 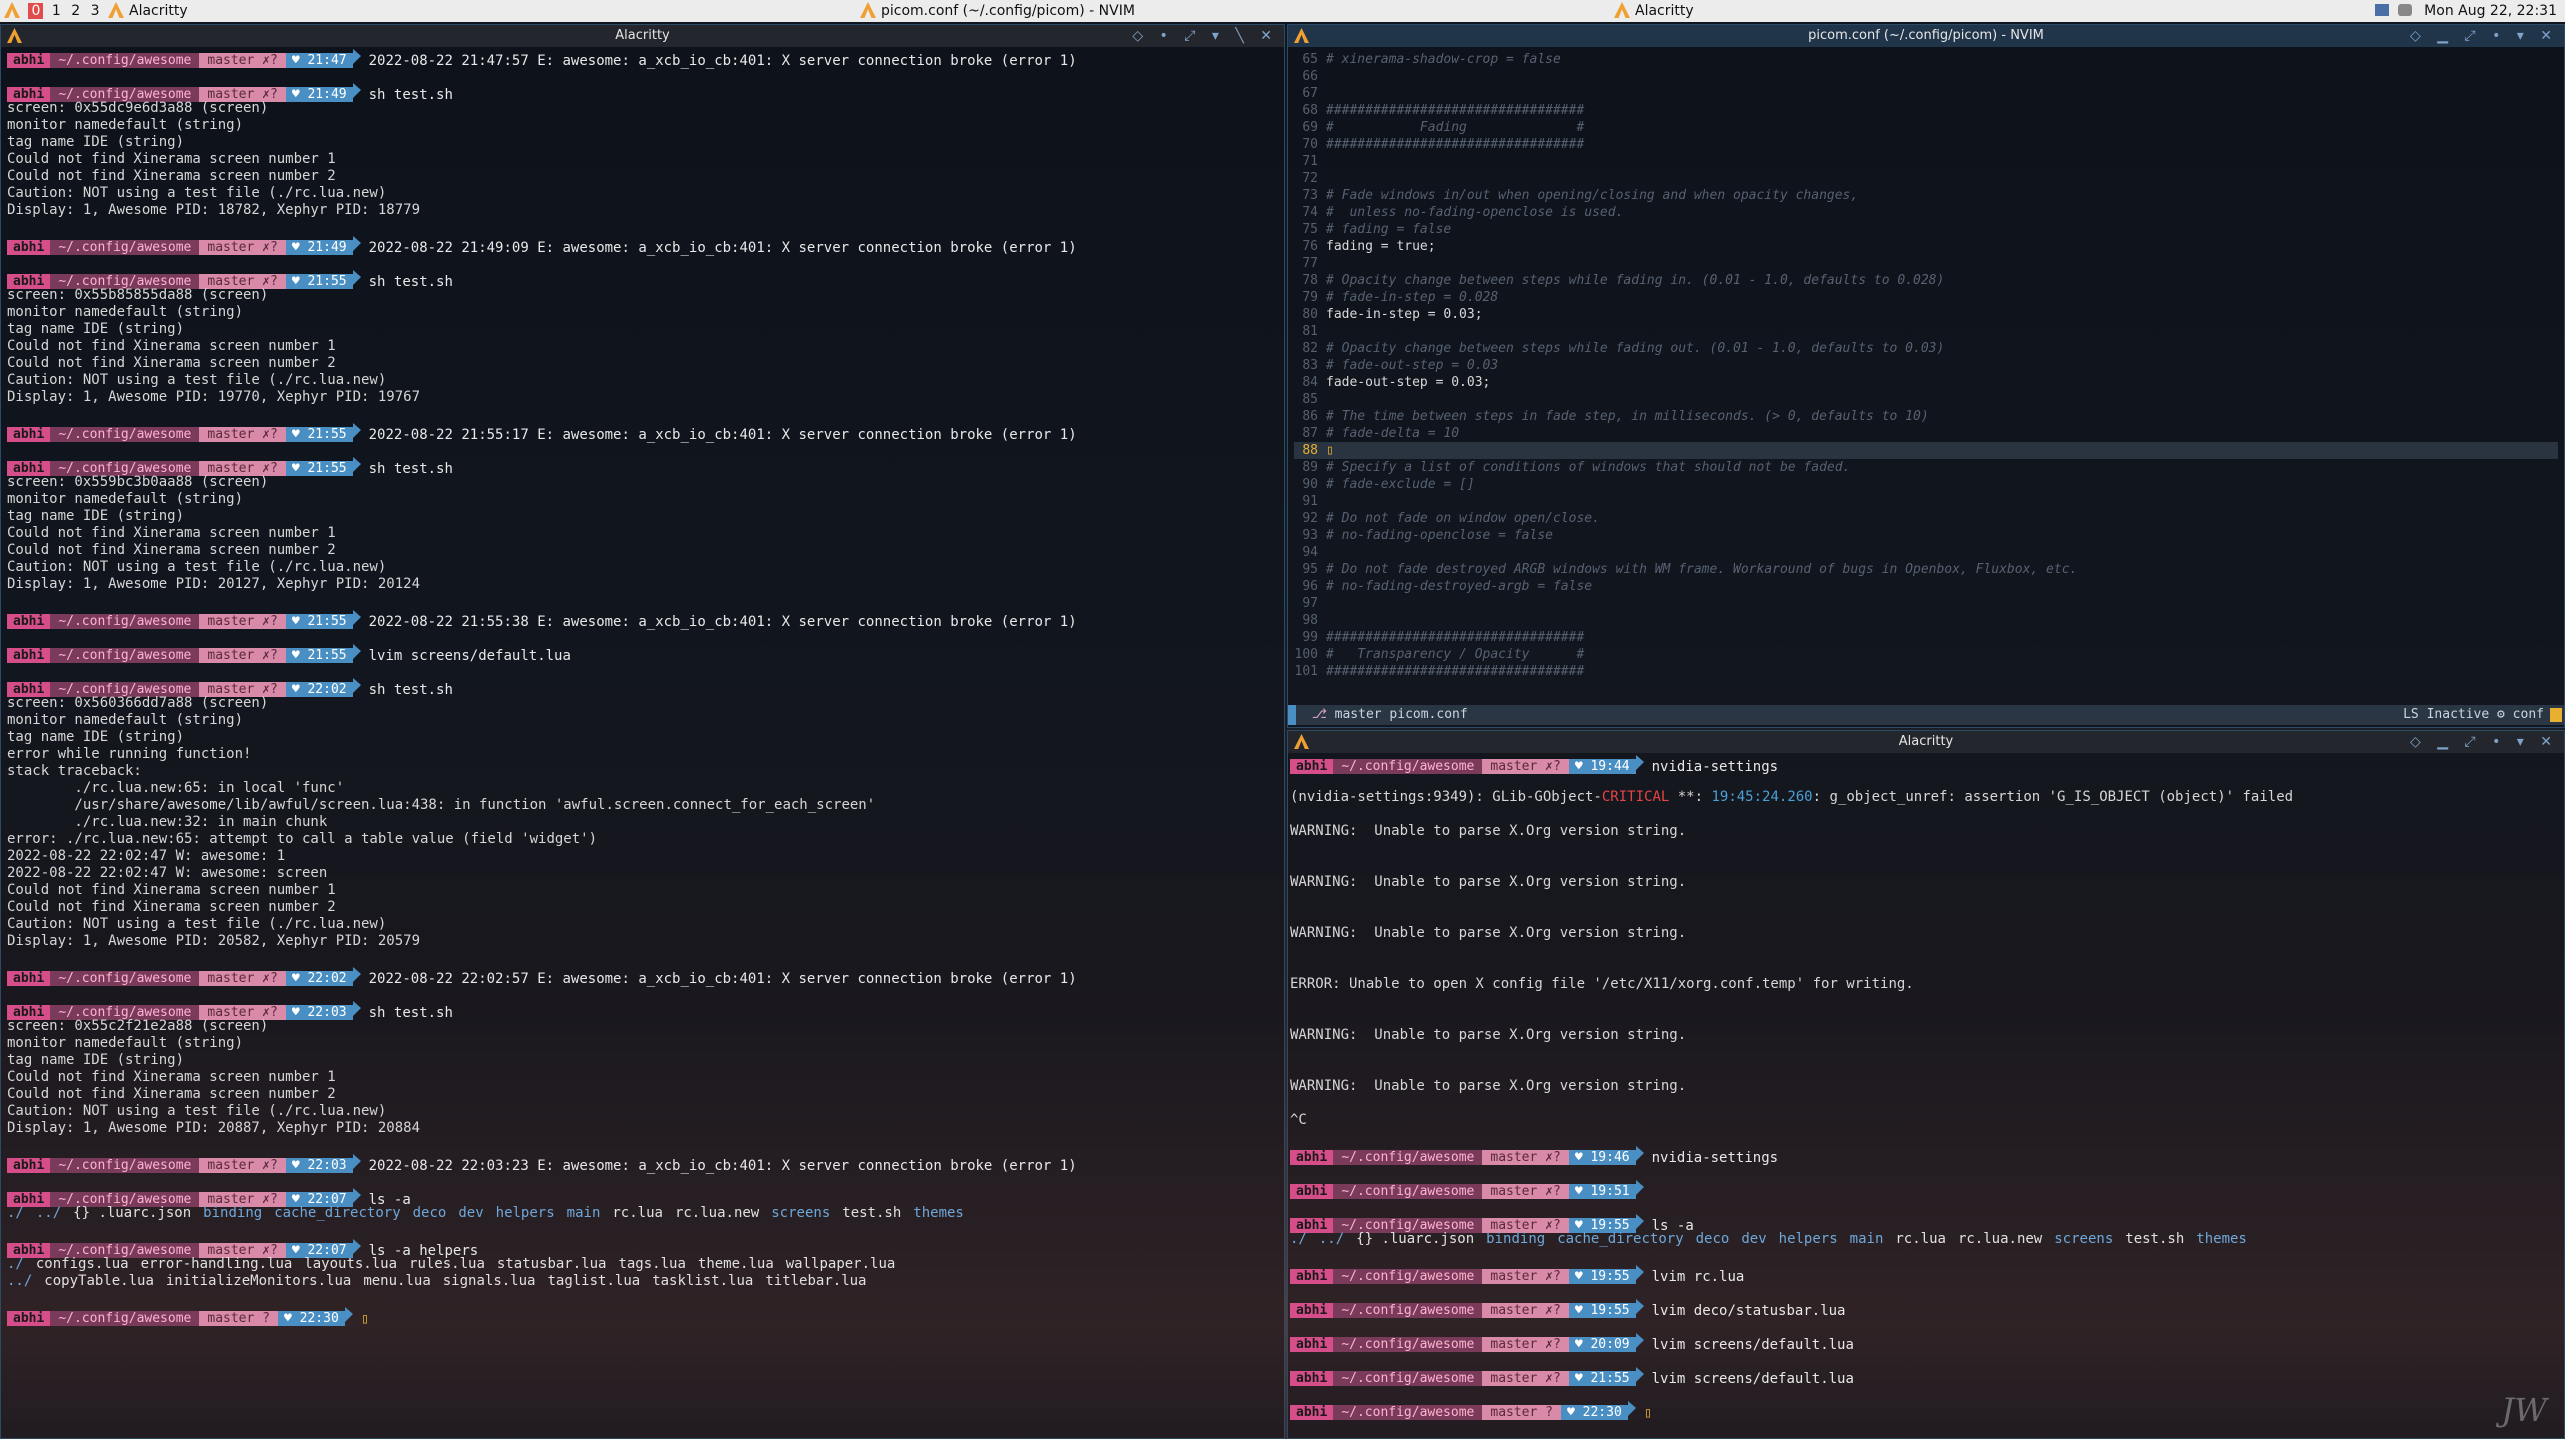 I want to click on task-right: Alacritty, so click(x=1654, y=11).